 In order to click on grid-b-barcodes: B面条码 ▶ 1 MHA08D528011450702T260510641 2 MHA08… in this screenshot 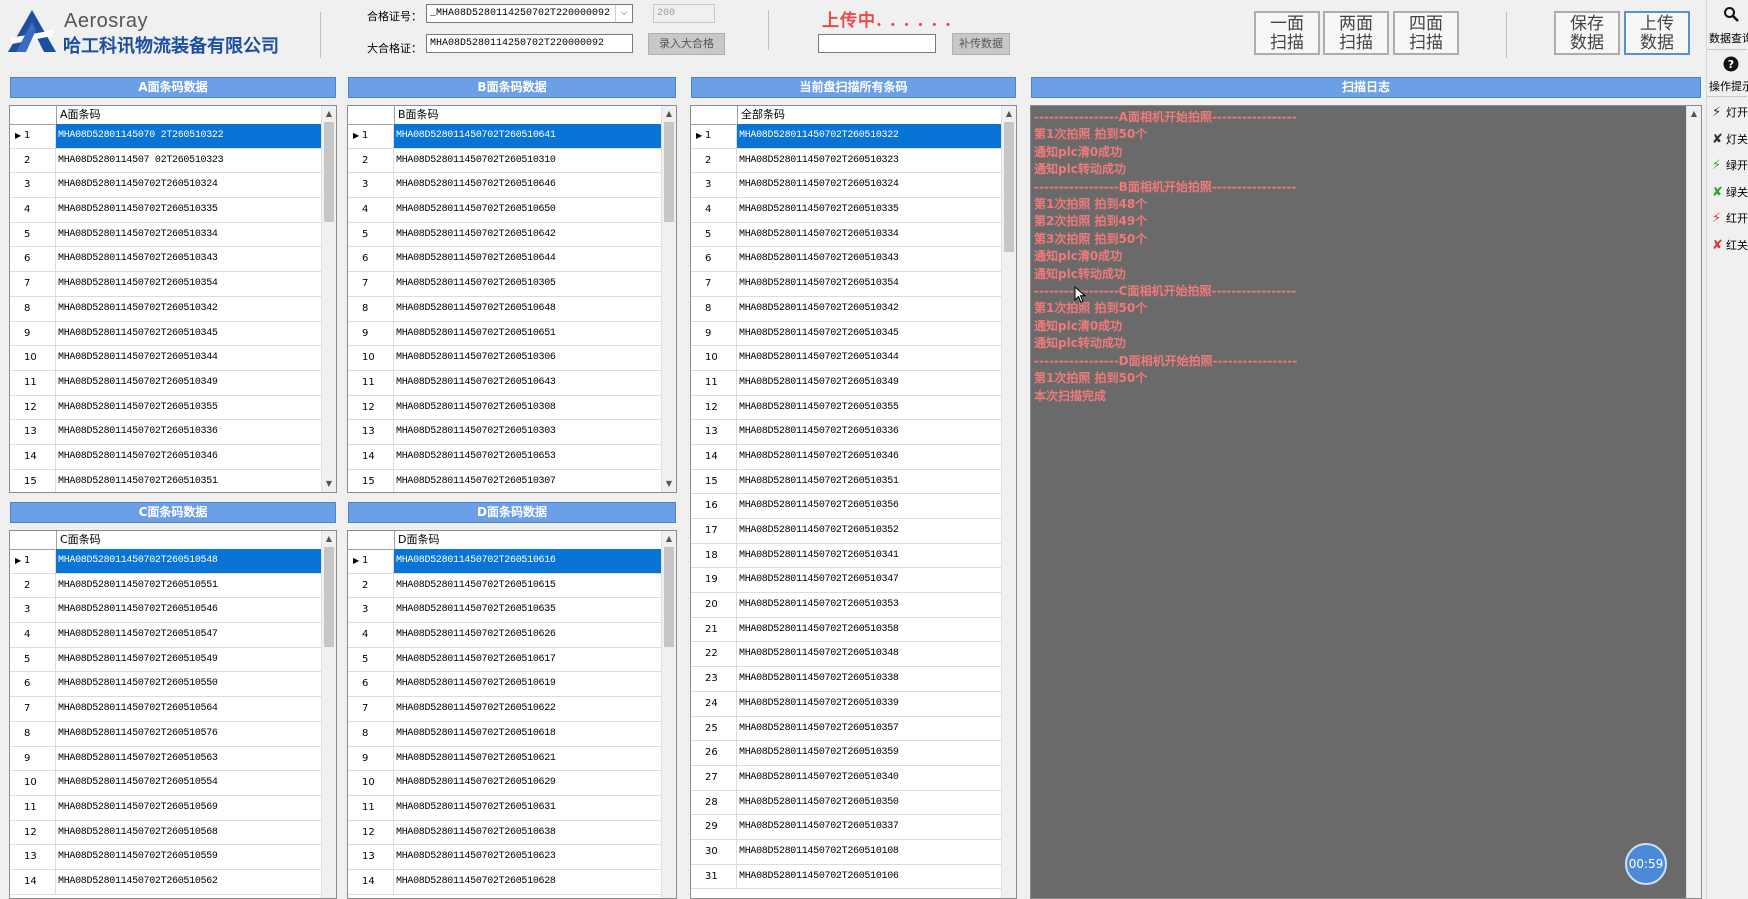, I will do `click(512, 299)`.